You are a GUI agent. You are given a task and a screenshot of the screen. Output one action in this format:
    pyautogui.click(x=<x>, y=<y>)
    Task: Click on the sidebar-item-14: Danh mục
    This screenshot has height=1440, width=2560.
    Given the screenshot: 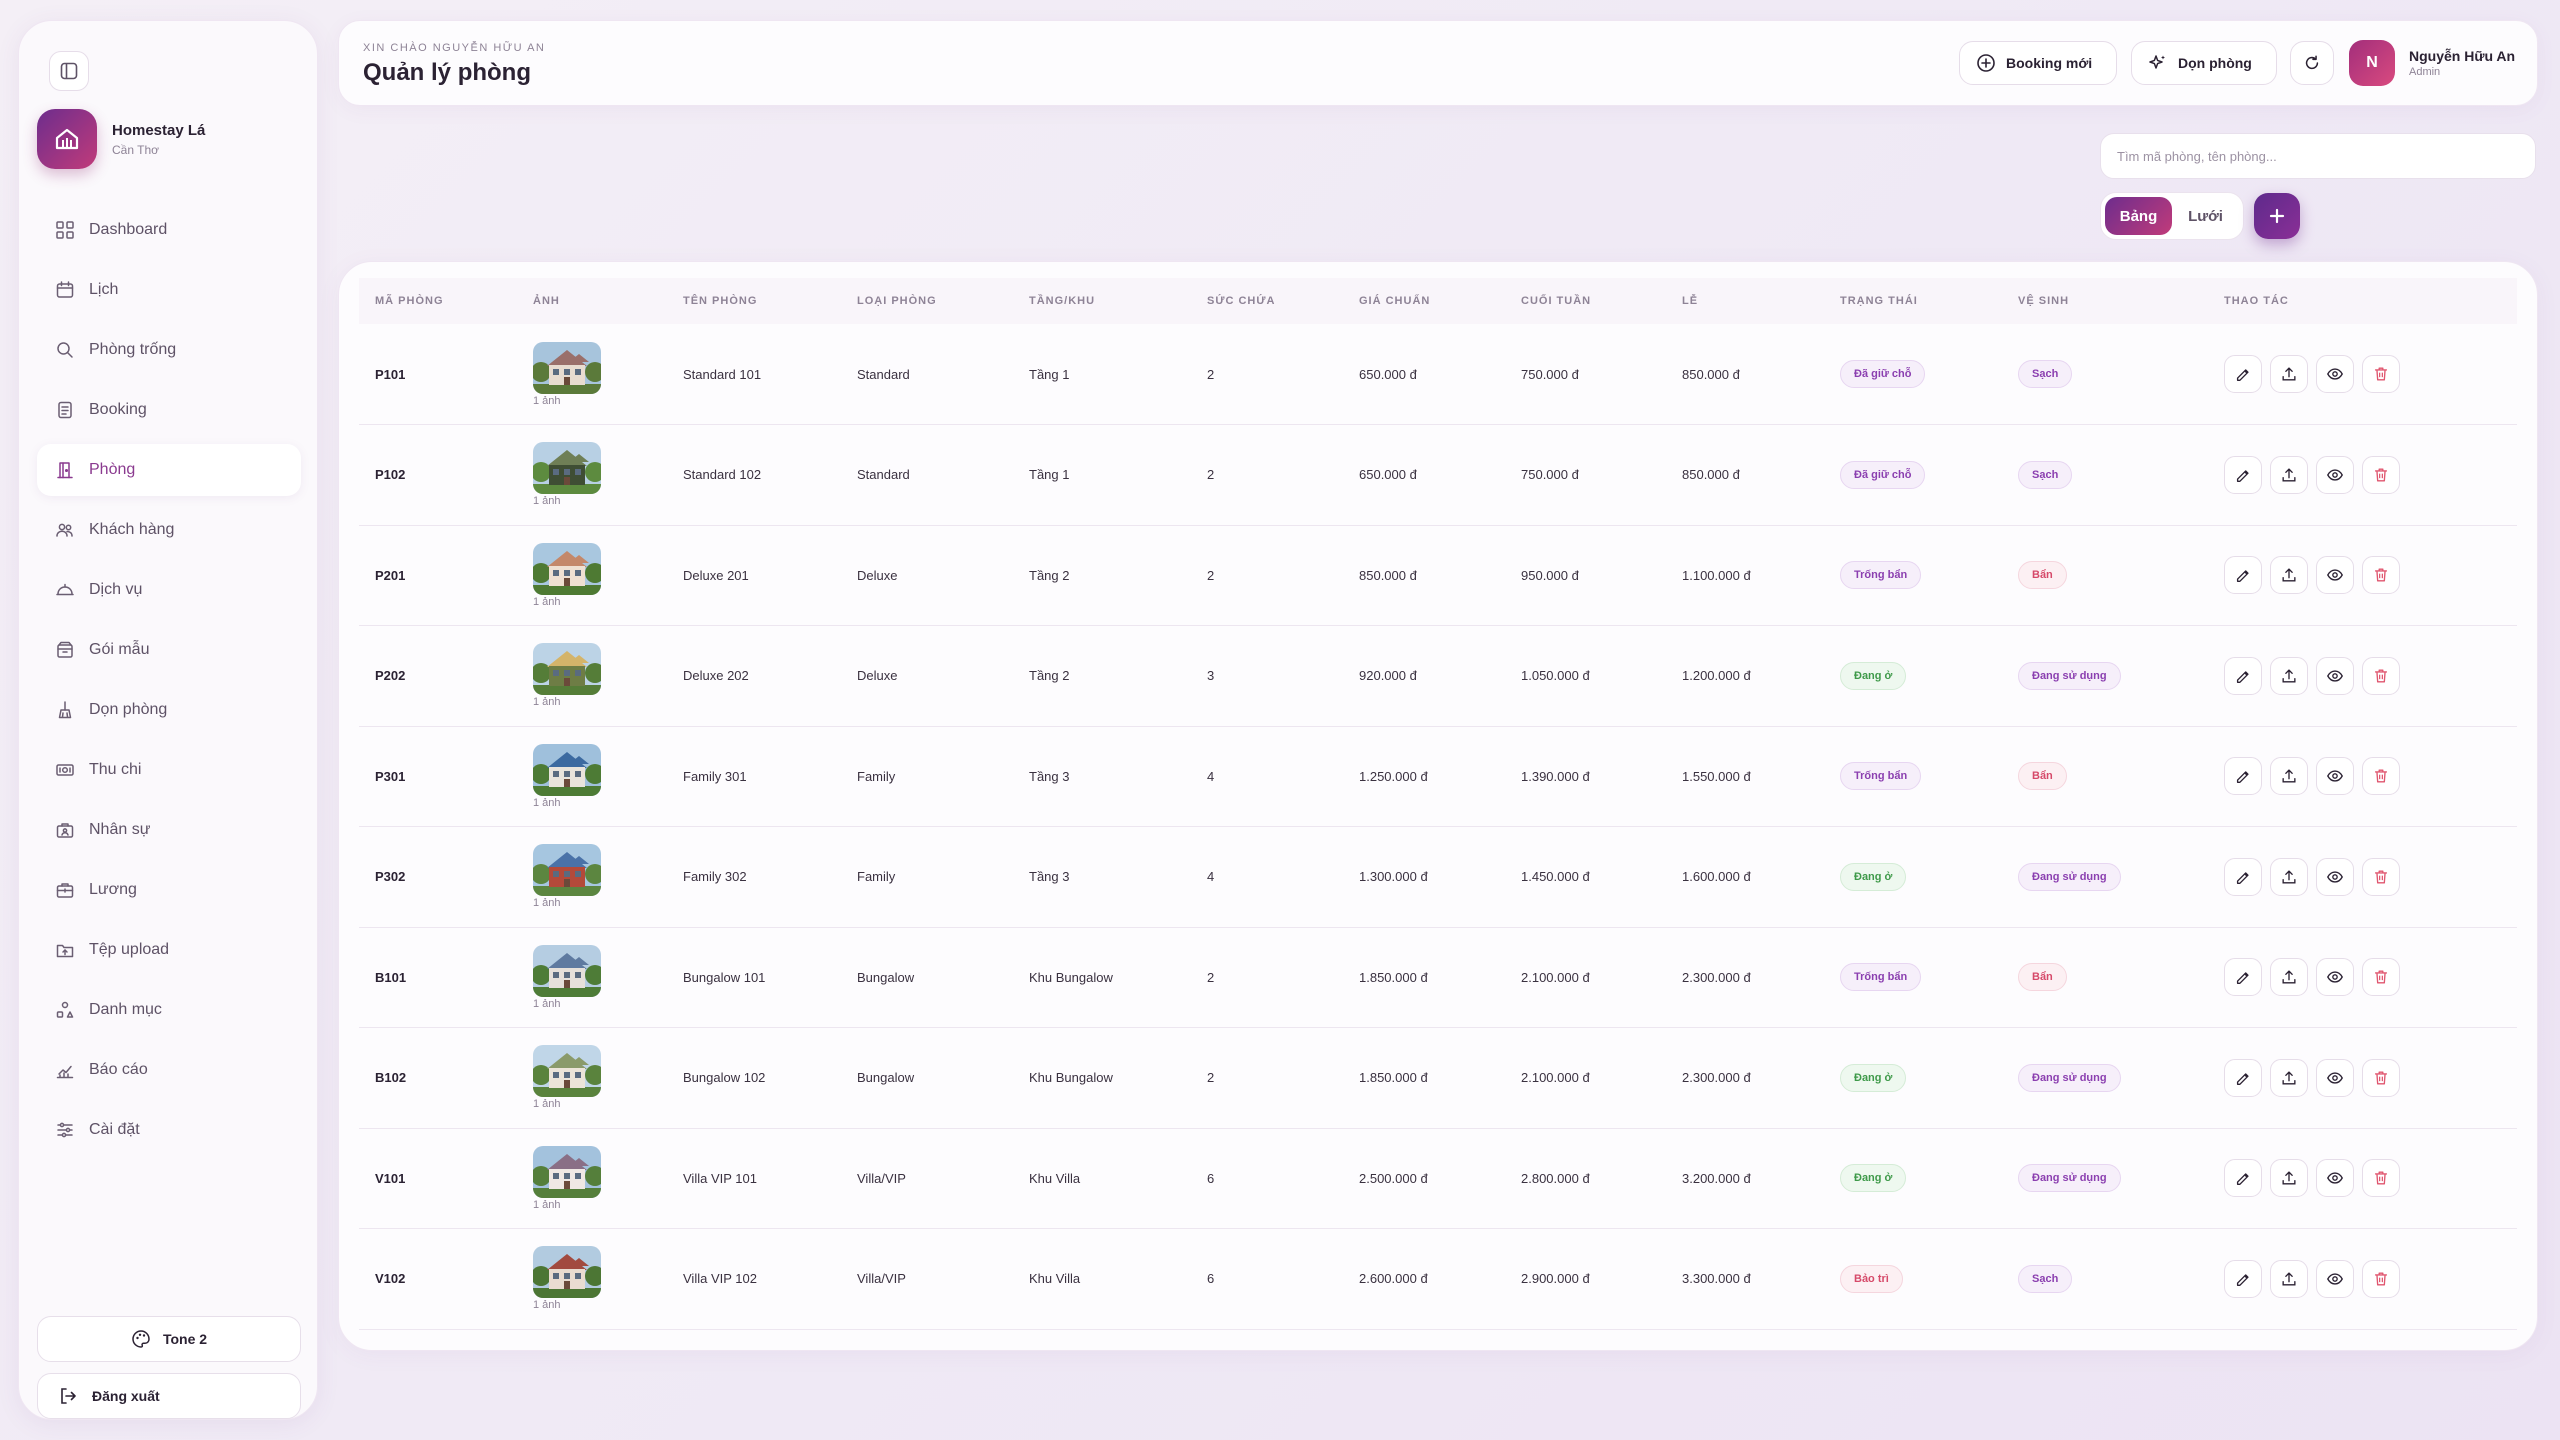 What is the action you would take?
    pyautogui.click(x=169, y=1010)
    